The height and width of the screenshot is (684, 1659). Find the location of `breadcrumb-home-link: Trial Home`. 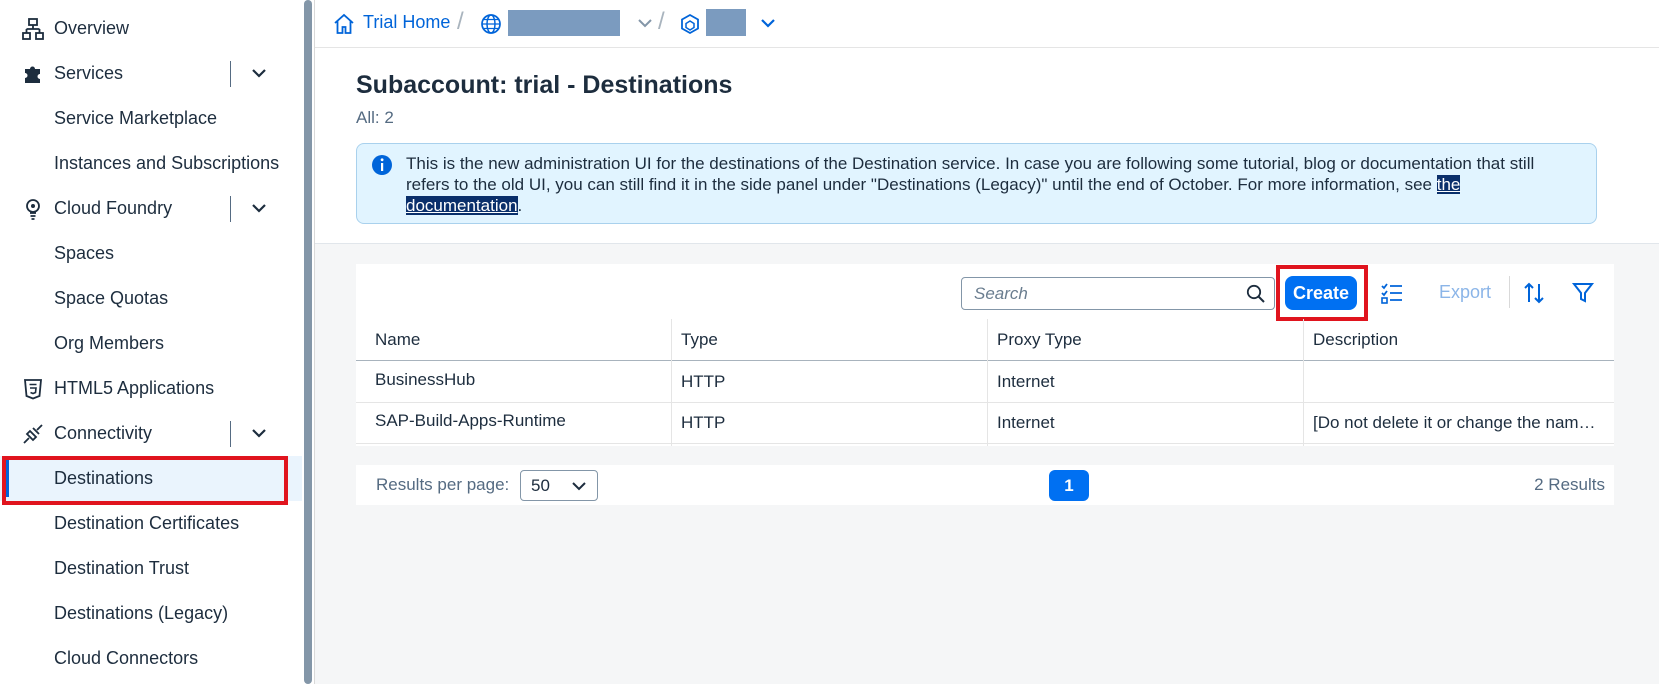

breadcrumb-home-link: Trial Home is located at coordinates (406, 22).